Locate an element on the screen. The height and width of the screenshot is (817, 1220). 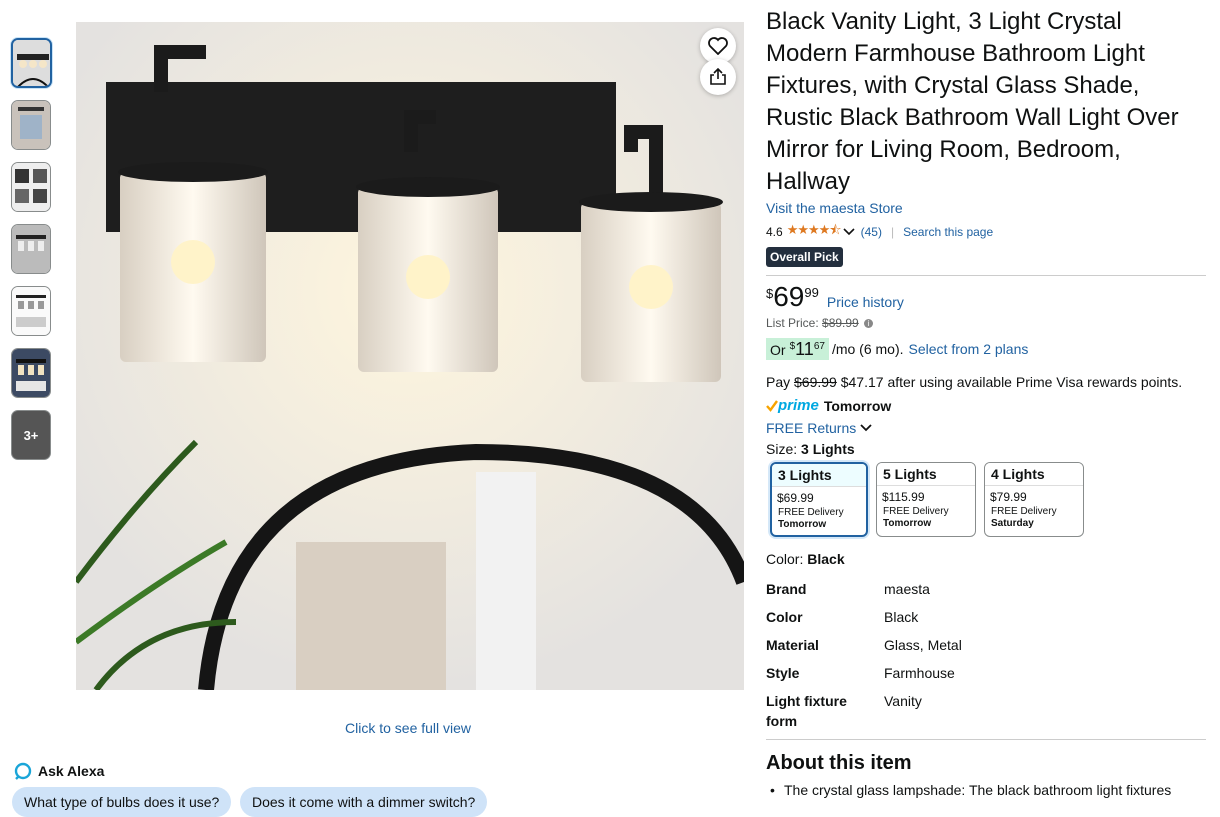
checkmark-icon is located at coordinates (772, 405).